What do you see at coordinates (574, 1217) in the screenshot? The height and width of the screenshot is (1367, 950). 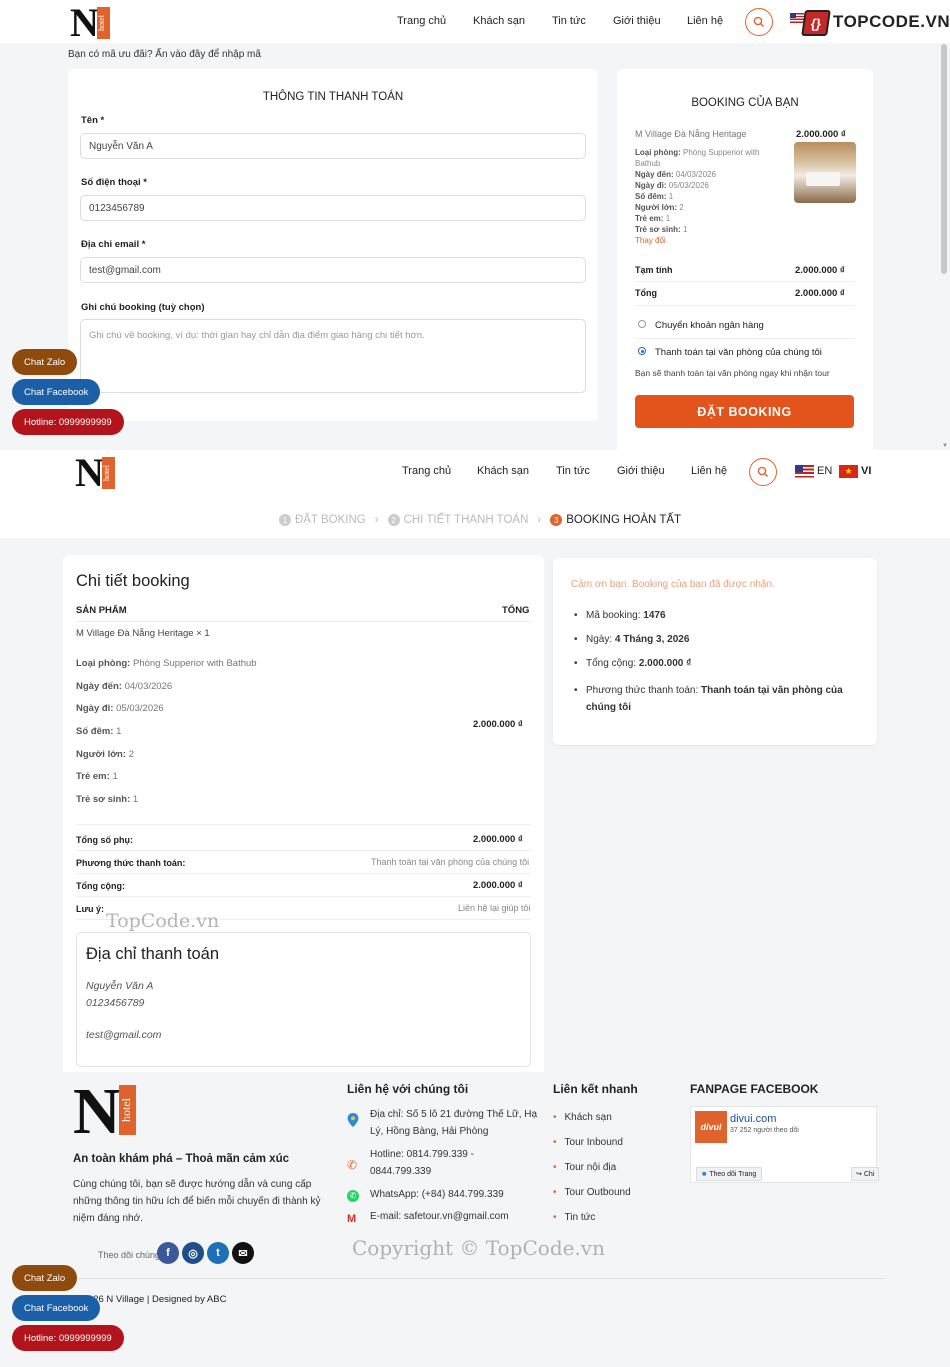 I see `footer-link-news: Tin tức` at bounding box center [574, 1217].